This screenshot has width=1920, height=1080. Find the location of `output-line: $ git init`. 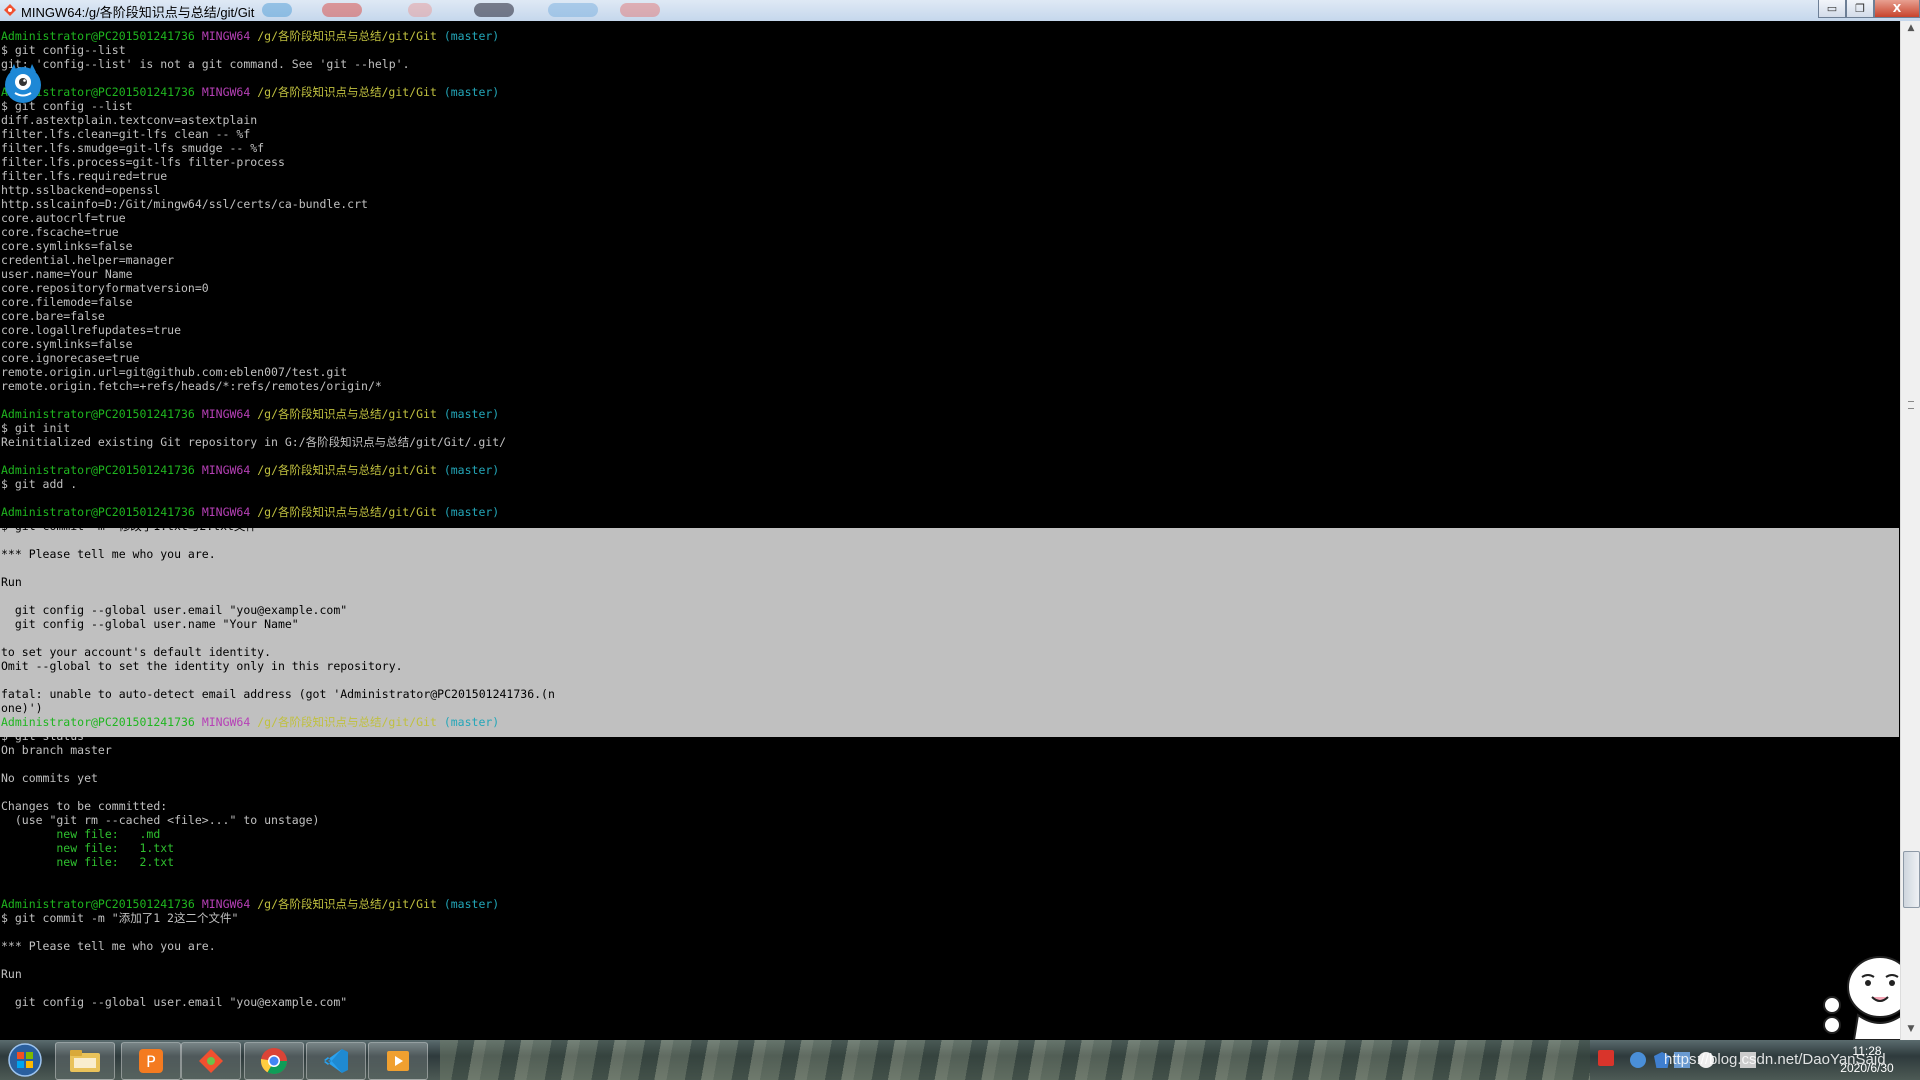

output-line: $ git init is located at coordinates (36, 428).